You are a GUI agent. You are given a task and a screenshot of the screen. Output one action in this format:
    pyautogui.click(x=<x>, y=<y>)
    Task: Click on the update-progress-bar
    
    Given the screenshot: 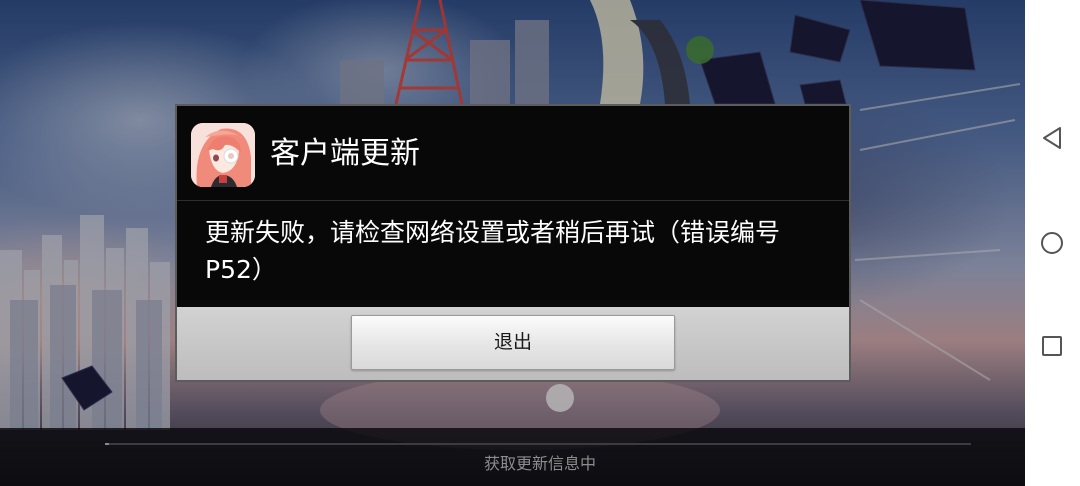 What is the action you would take?
    pyautogui.click(x=538, y=444)
    